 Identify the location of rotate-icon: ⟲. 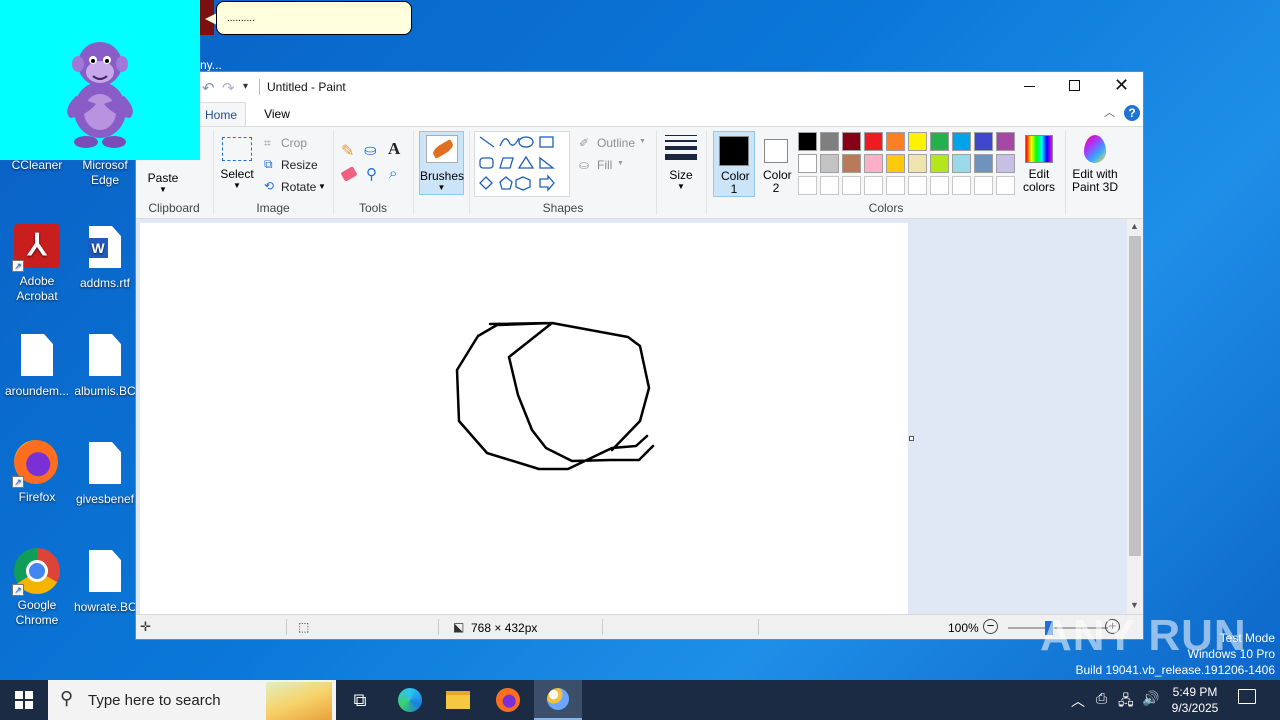
(269, 186).